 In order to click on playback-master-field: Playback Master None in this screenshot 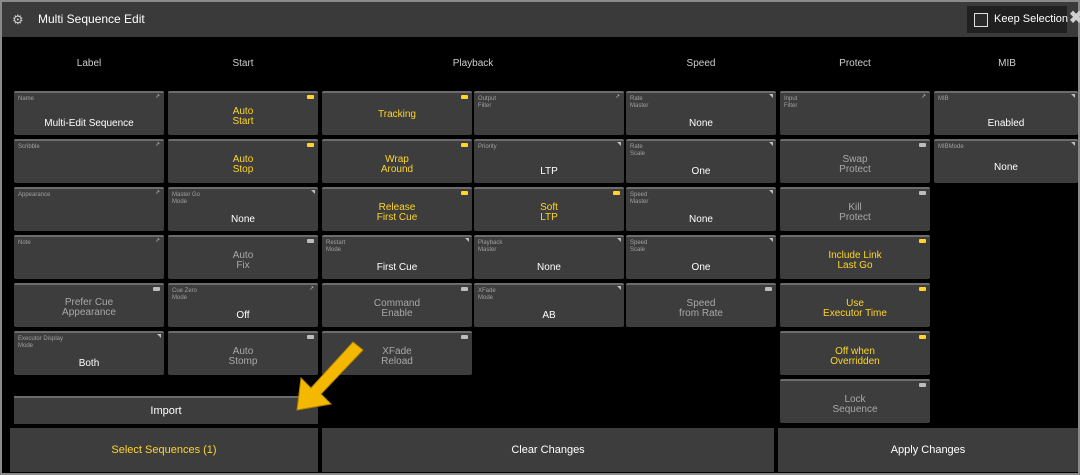, I will do `click(549, 257)`.